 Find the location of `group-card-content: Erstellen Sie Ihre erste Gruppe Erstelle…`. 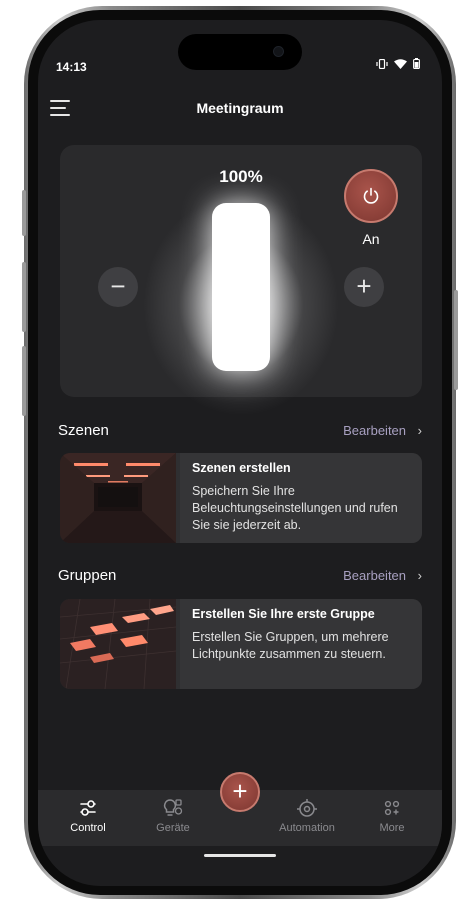

group-card-content: Erstellen Sie Ihre erste Gruppe Erstelle… is located at coordinates (301, 644).